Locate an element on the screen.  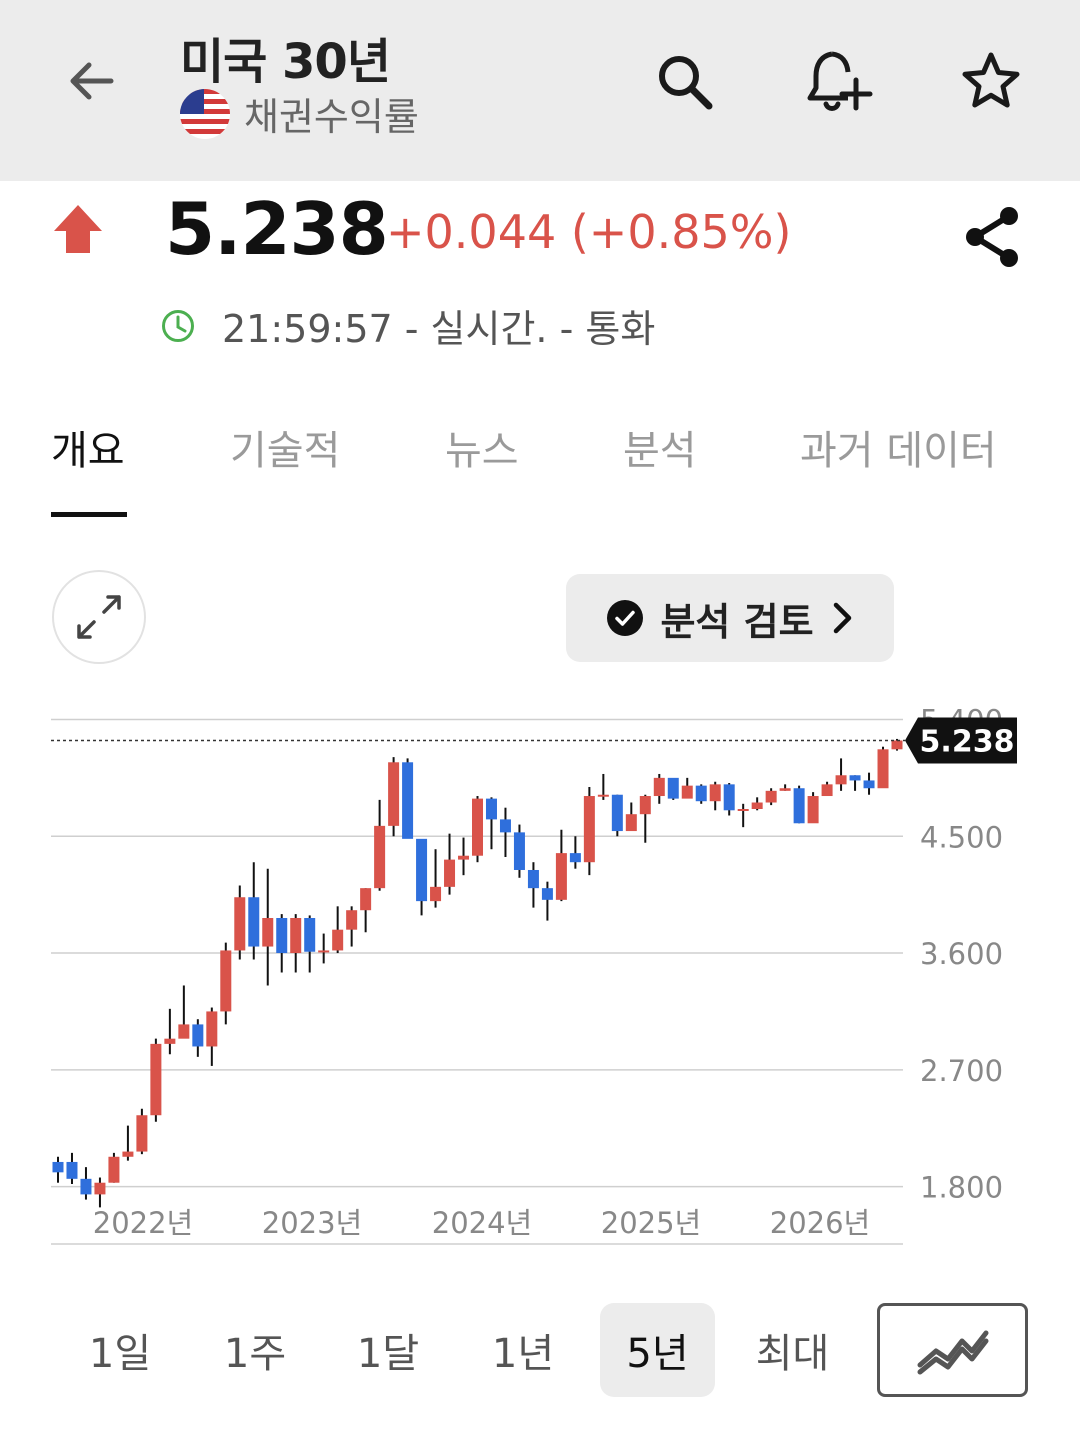
x-tick-label: 2025년 is located at coordinates (651, 1223).